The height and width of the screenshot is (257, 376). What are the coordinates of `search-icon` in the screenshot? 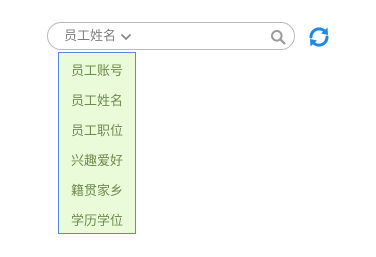 It's located at (278, 37).